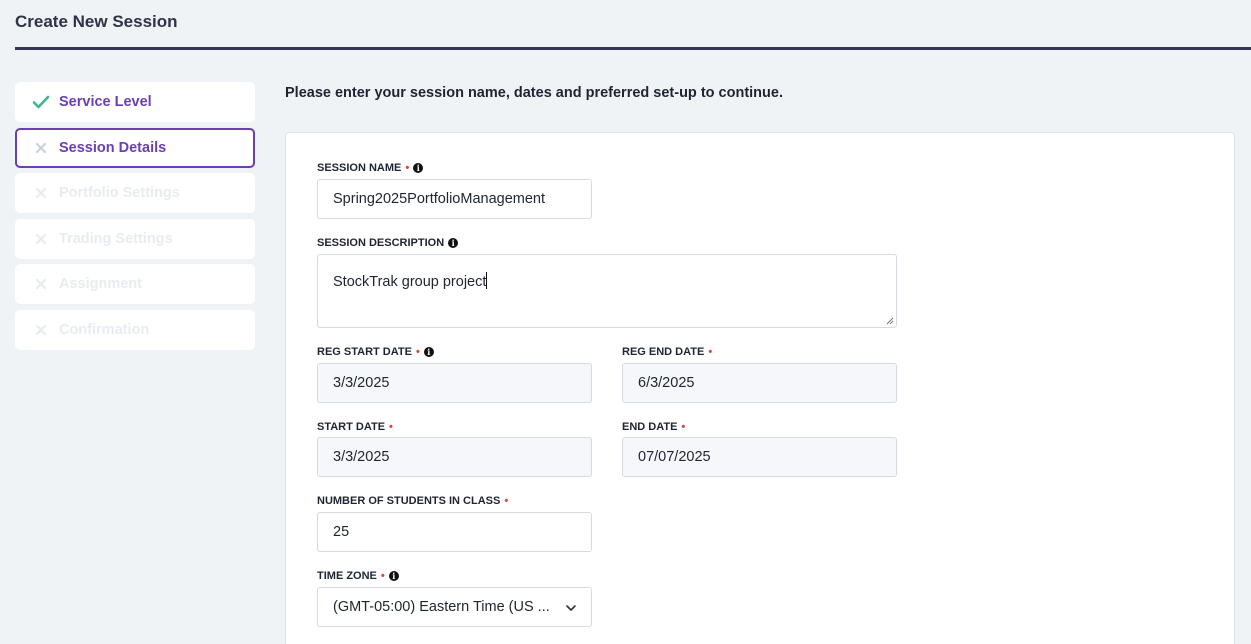 This screenshot has height=644, width=1251. I want to click on label-text: END DATE, so click(650, 427).